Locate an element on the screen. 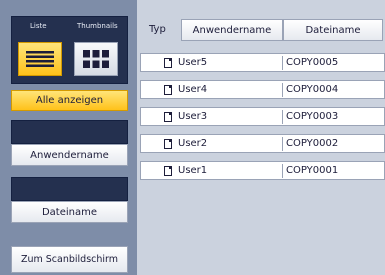 This screenshot has width=385, height=275. user-name-cell: User5 is located at coordinates (193, 62).